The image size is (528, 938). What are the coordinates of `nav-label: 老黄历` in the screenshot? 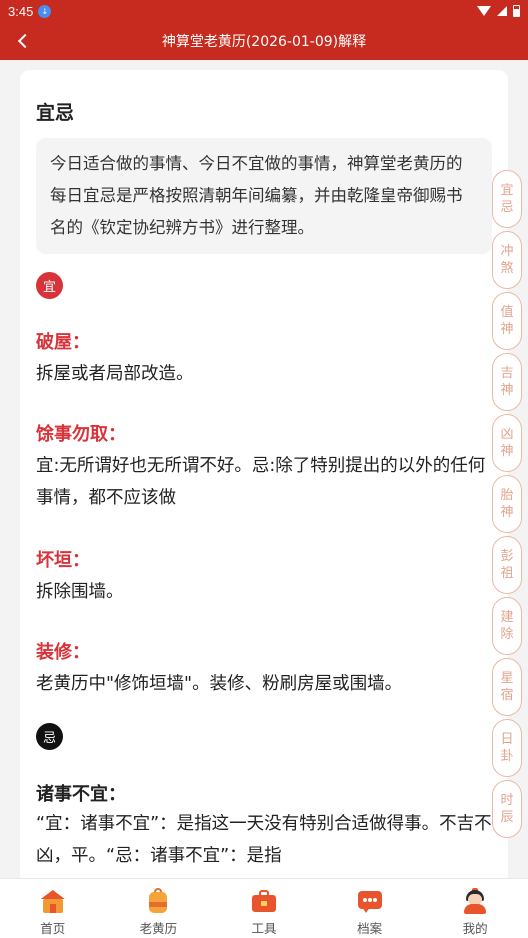 It's located at (158, 928).